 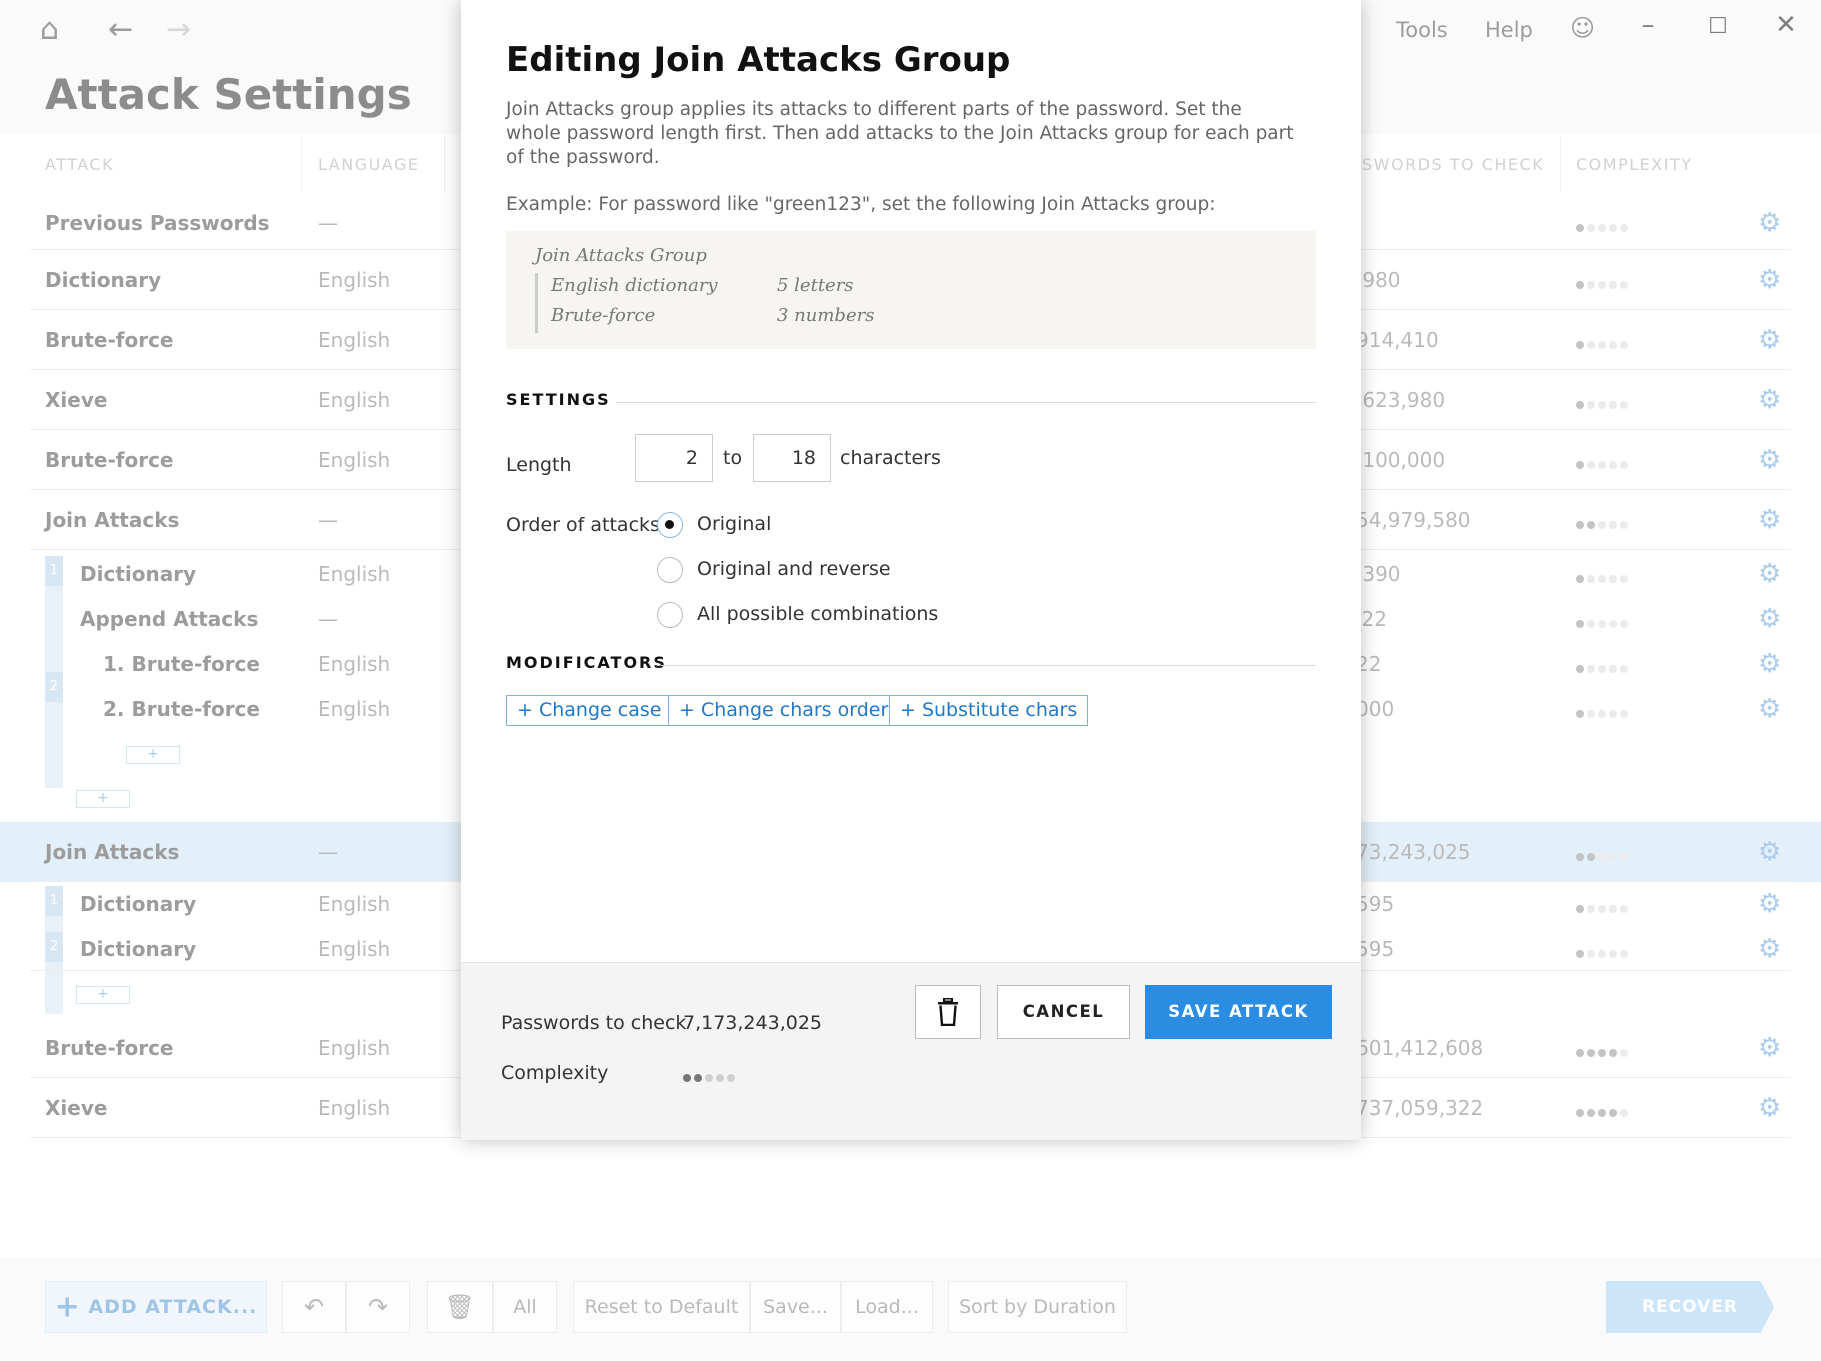 What do you see at coordinates (586, 525) in the screenshot?
I see `order-label: Order of attacks:` at bounding box center [586, 525].